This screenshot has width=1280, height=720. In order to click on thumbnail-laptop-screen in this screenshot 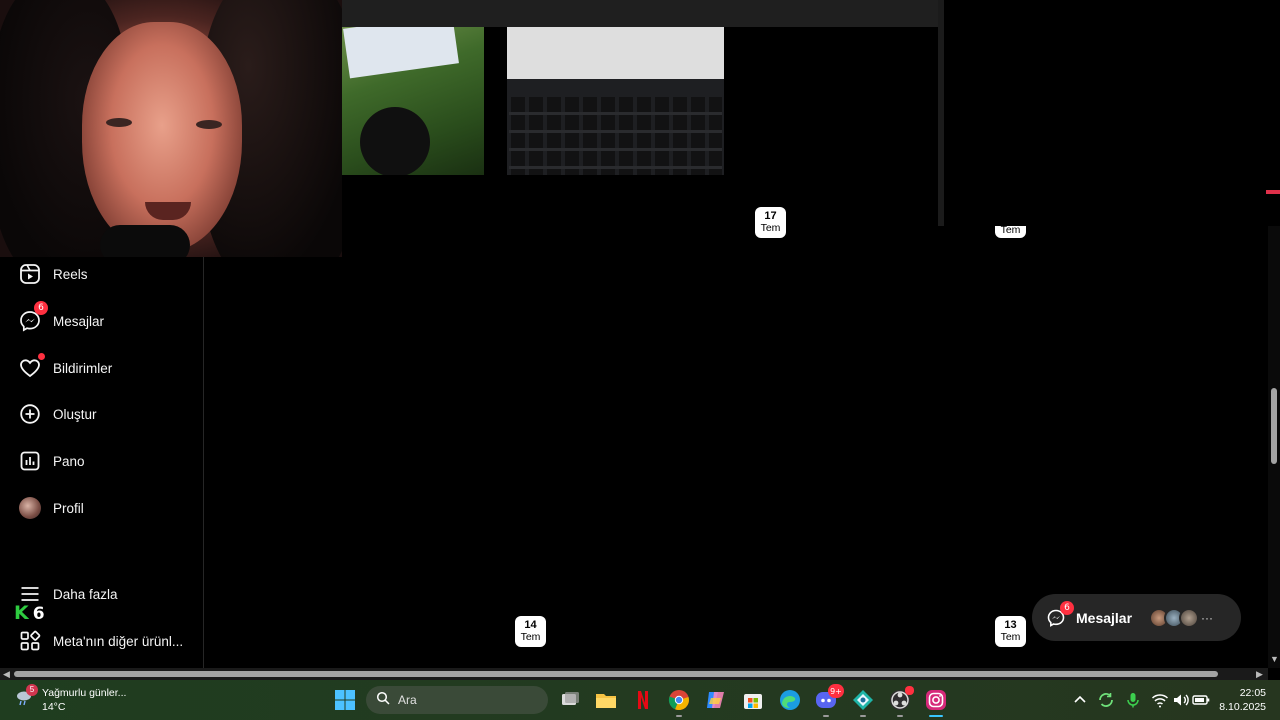, I will do `click(615, 53)`.